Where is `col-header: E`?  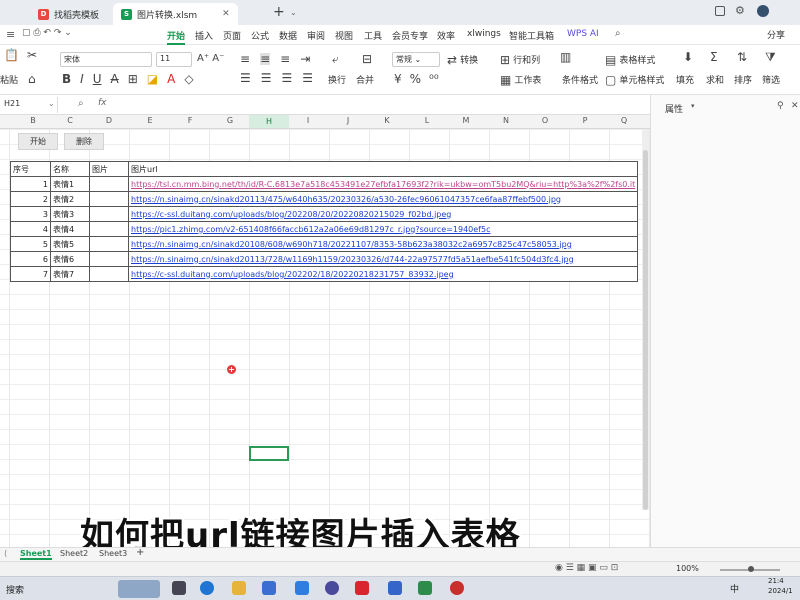
col-header: E is located at coordinates (150, 120).